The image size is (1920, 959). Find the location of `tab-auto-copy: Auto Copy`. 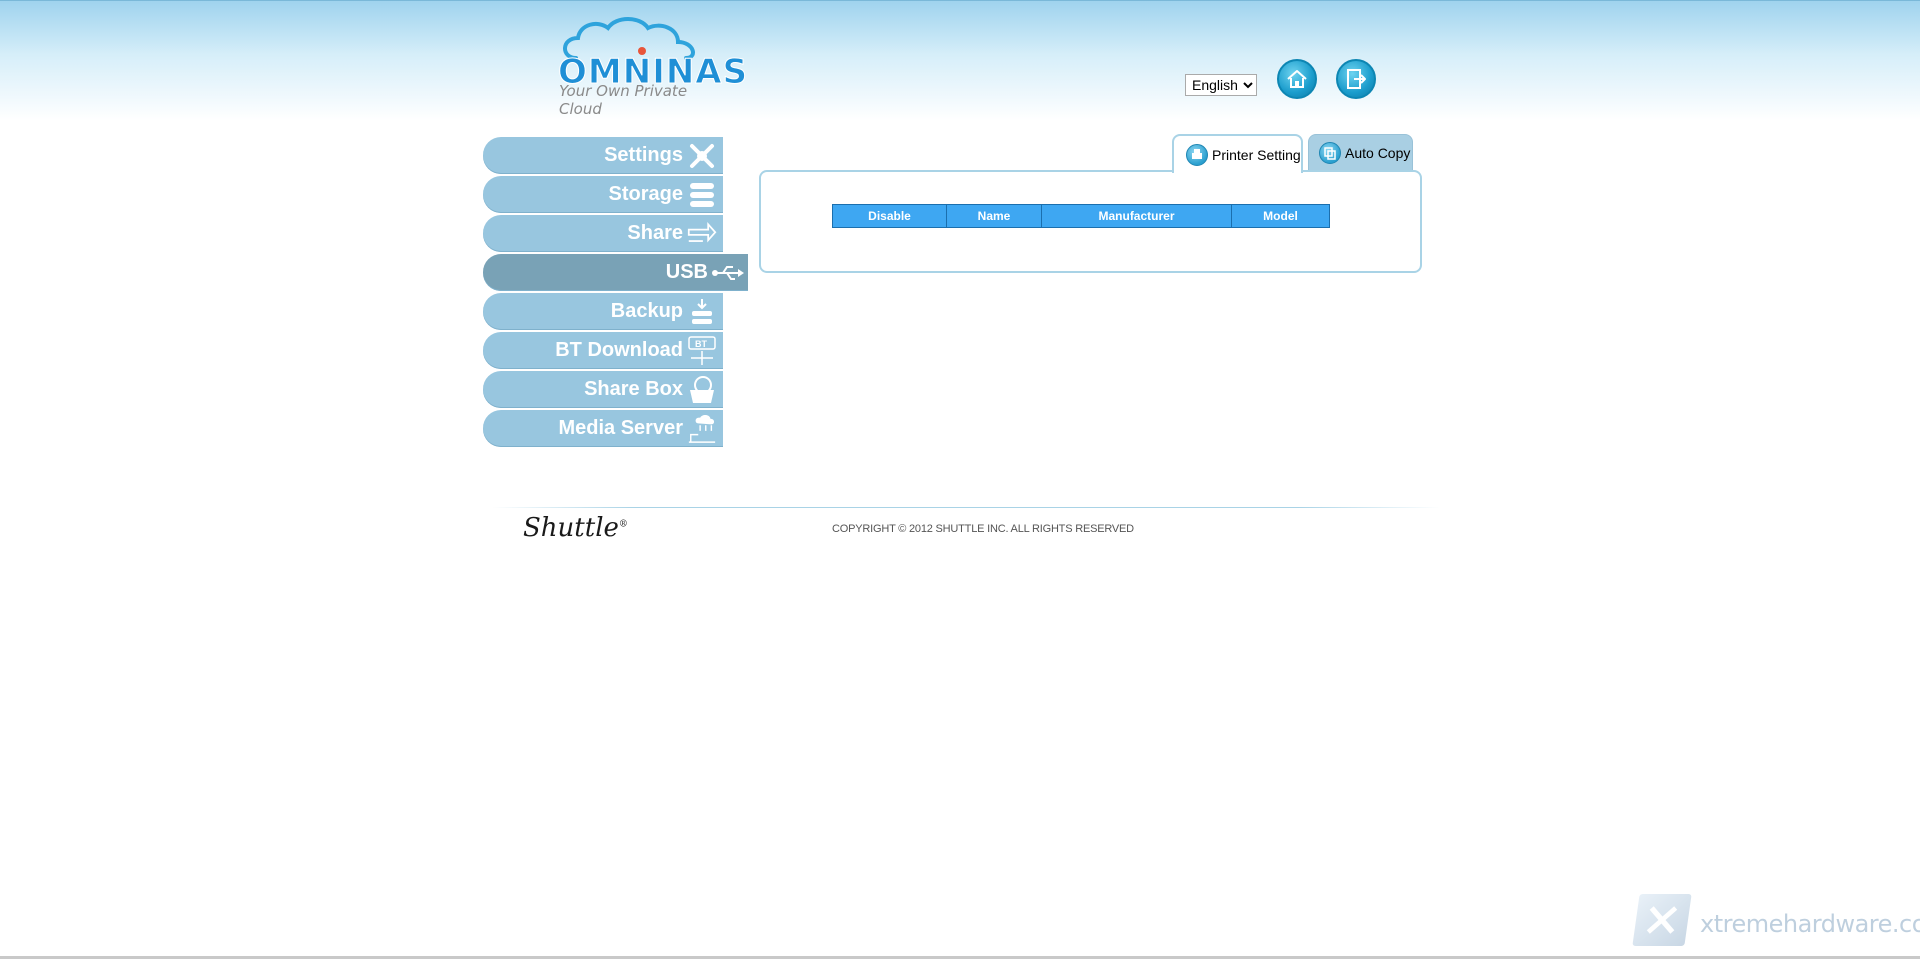

tab-auto-copy: Auto Copy is located at coordinates (1360, 152).